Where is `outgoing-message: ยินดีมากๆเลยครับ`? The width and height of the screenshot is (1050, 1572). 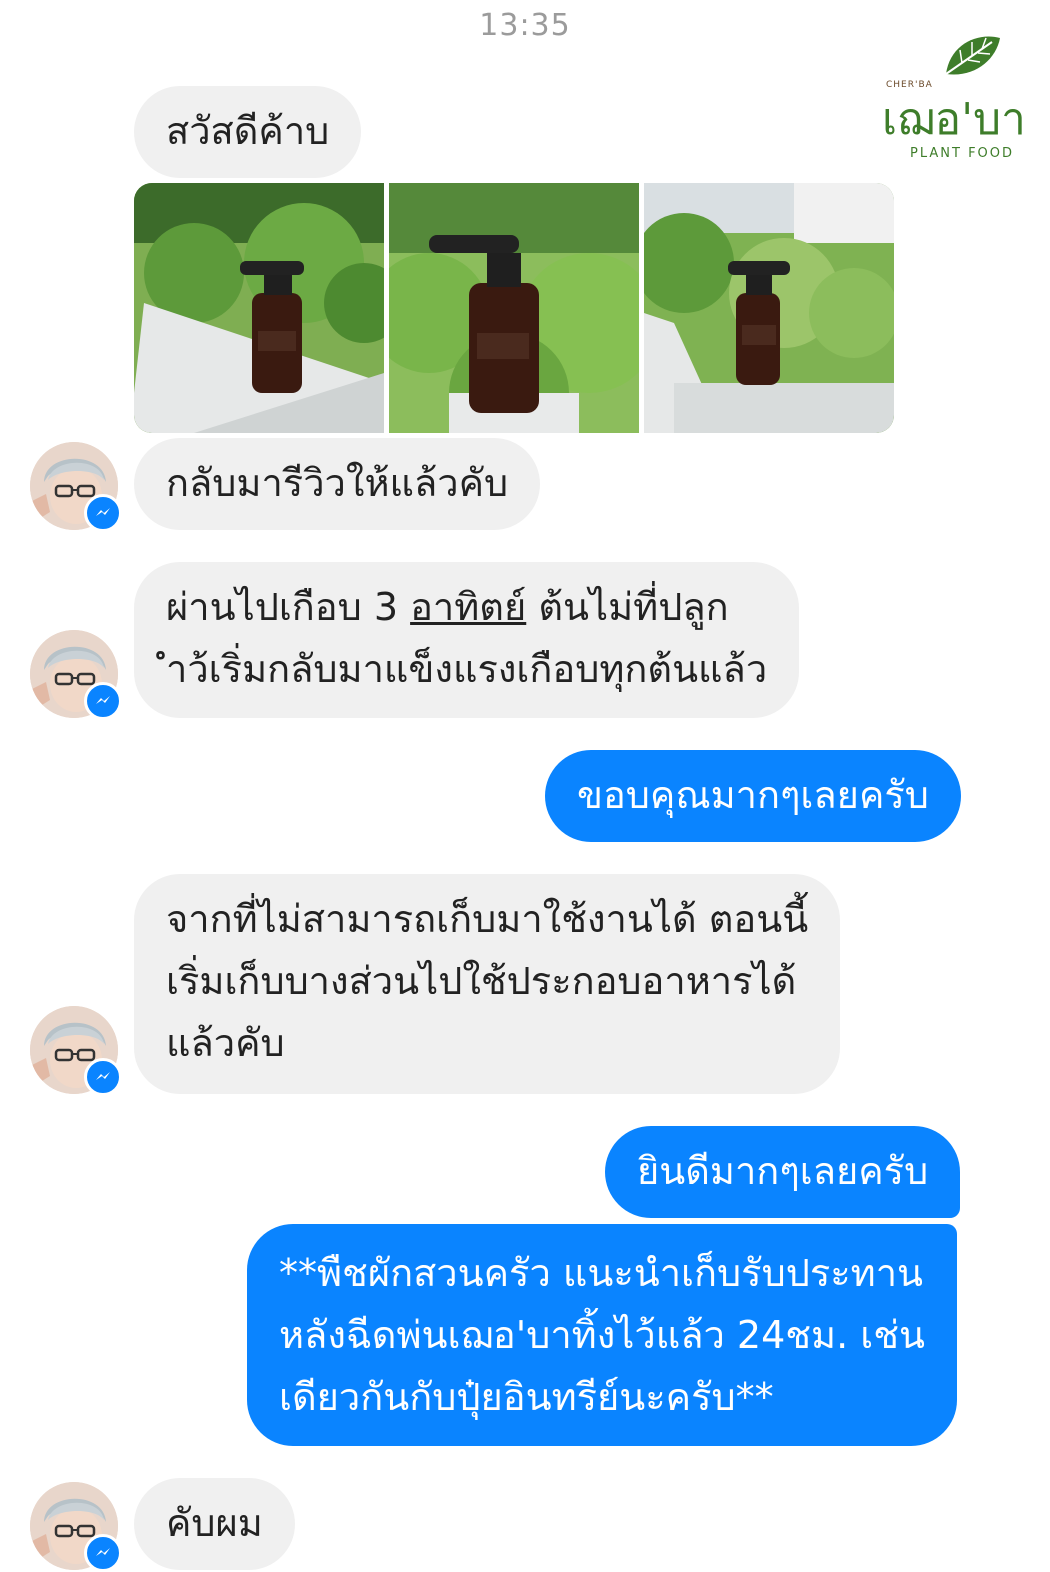
outgoing-message: ยินดีมากๆเลยครับ is located at coordinates (783, 1172).